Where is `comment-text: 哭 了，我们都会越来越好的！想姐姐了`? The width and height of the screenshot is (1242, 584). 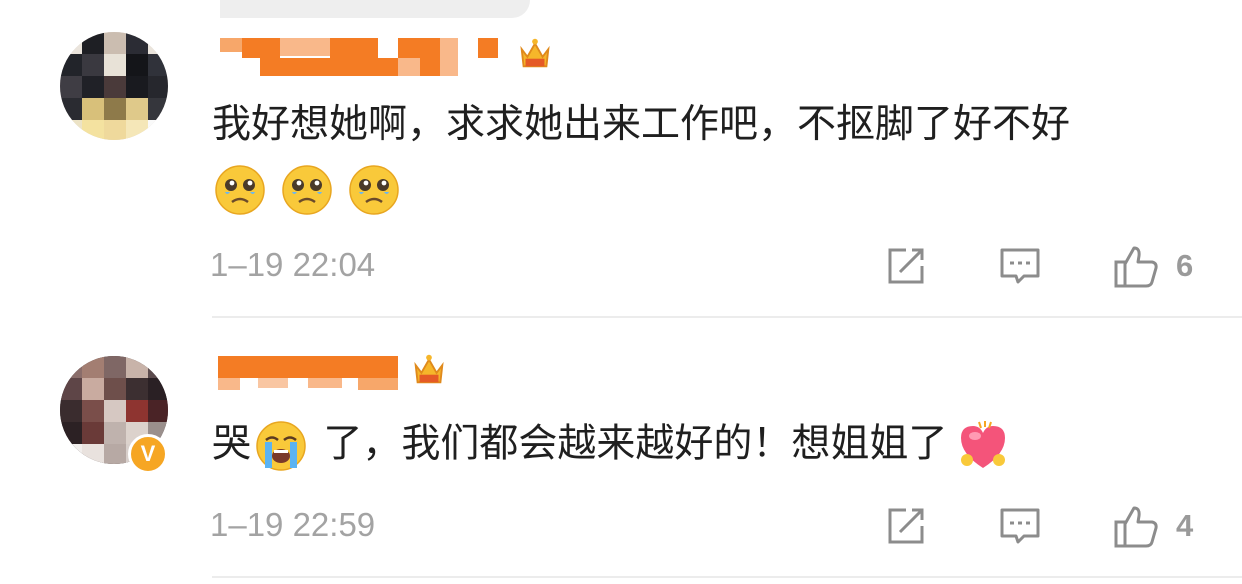
comment-text: 哭 了，我们都会越来越好的！想姐姐了 is located at coordinates (611, 446).